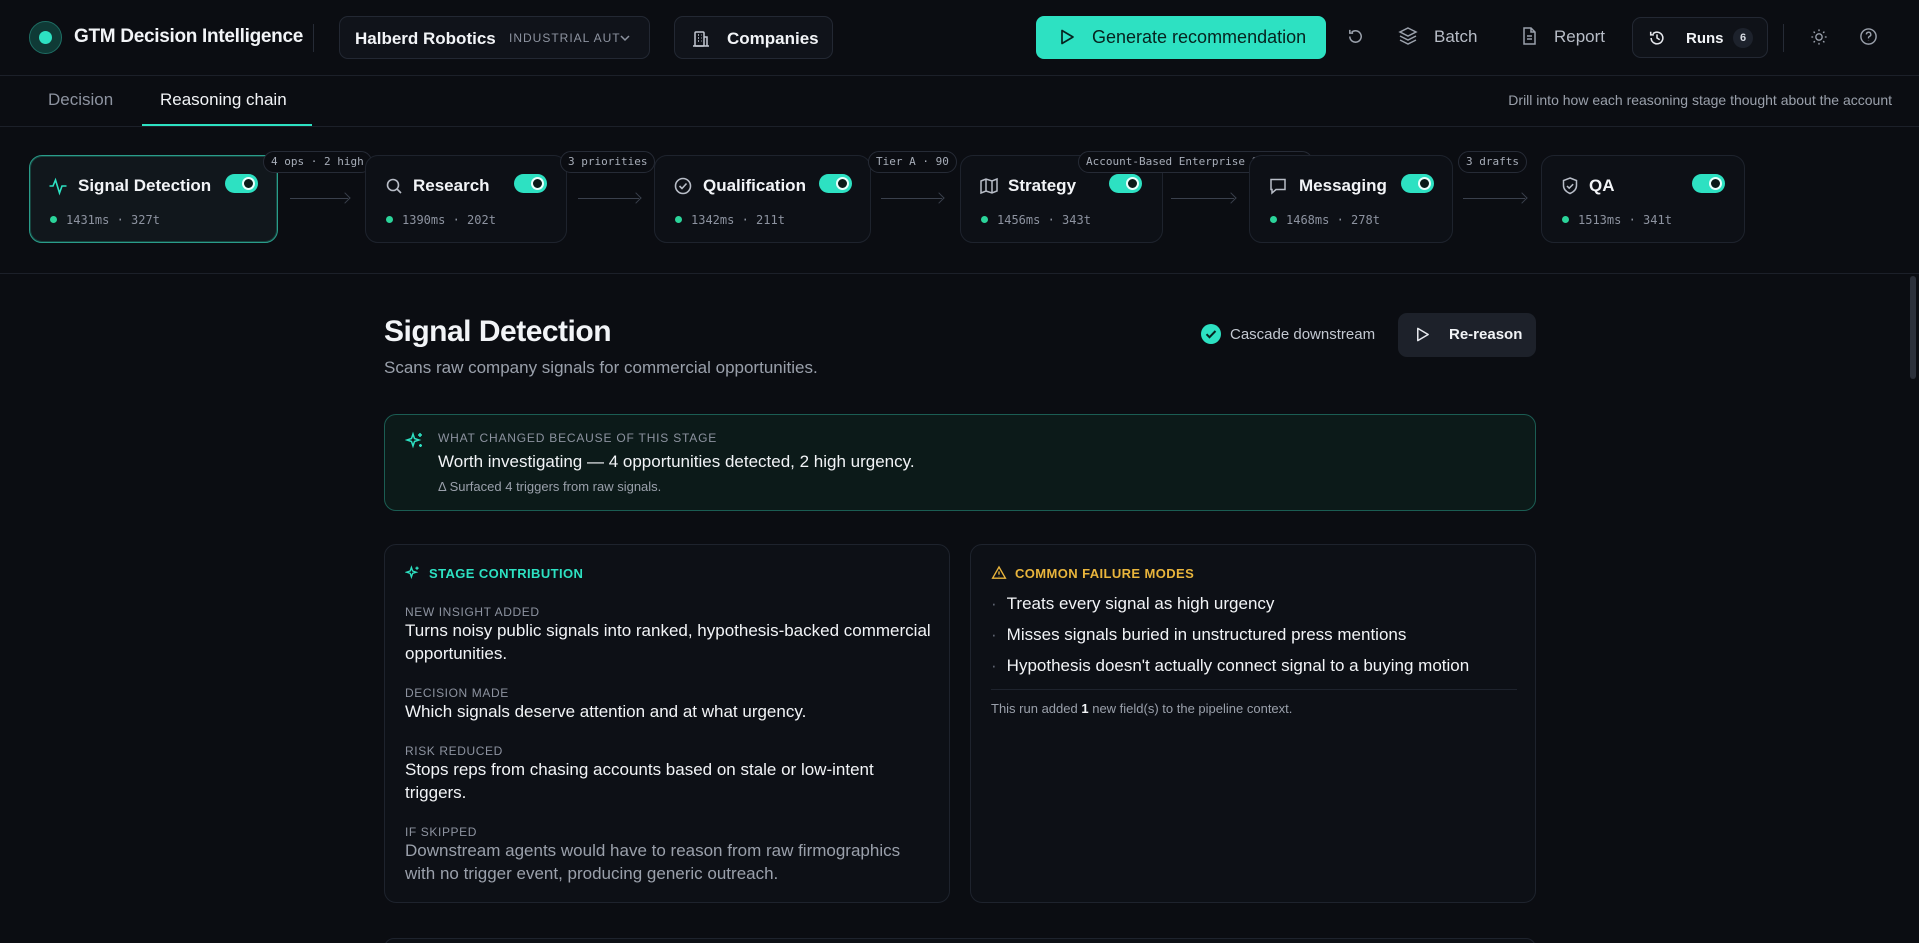 Image resolution: width=1919 pixels, height=943 pixels. Describe the element at coordinates (1492, 162) in the screenshot. I see `connector-label: 3 drafts` at that location.